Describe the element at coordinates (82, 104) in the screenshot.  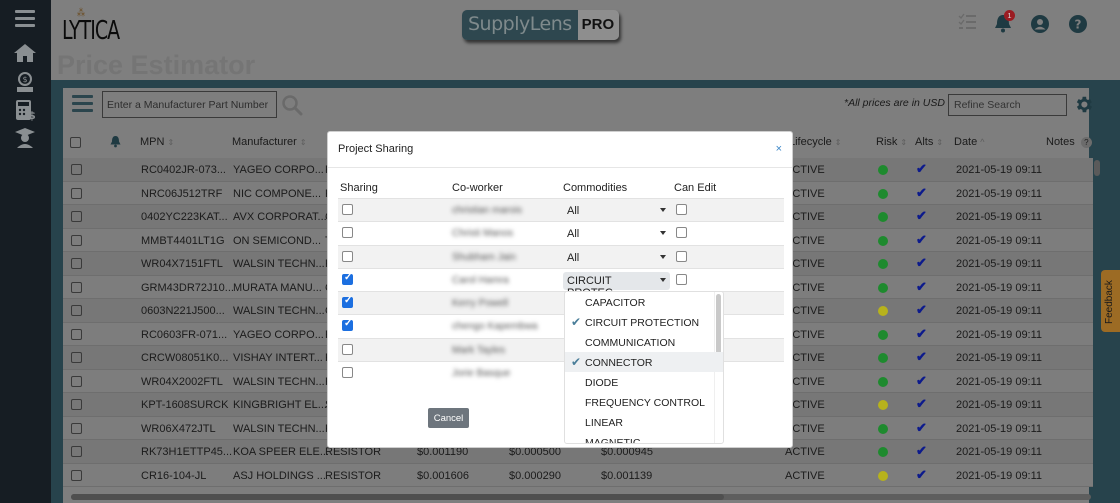
I see `table-menu-icon` at that location.